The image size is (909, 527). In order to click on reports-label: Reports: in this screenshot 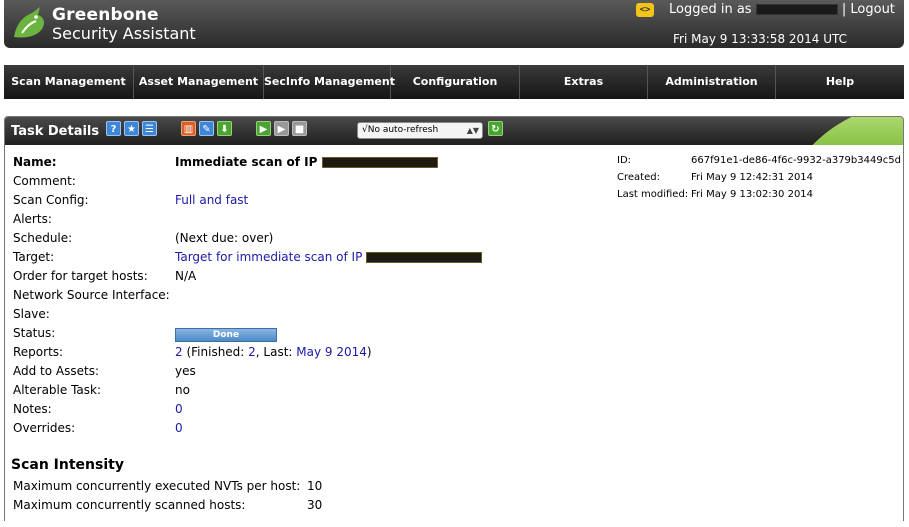, I will do `click(38, 352)`.